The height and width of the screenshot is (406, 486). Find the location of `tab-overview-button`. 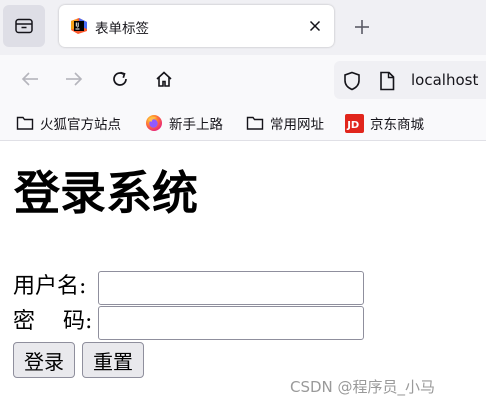

tab-overview-button is located at coordinates (24, 26).